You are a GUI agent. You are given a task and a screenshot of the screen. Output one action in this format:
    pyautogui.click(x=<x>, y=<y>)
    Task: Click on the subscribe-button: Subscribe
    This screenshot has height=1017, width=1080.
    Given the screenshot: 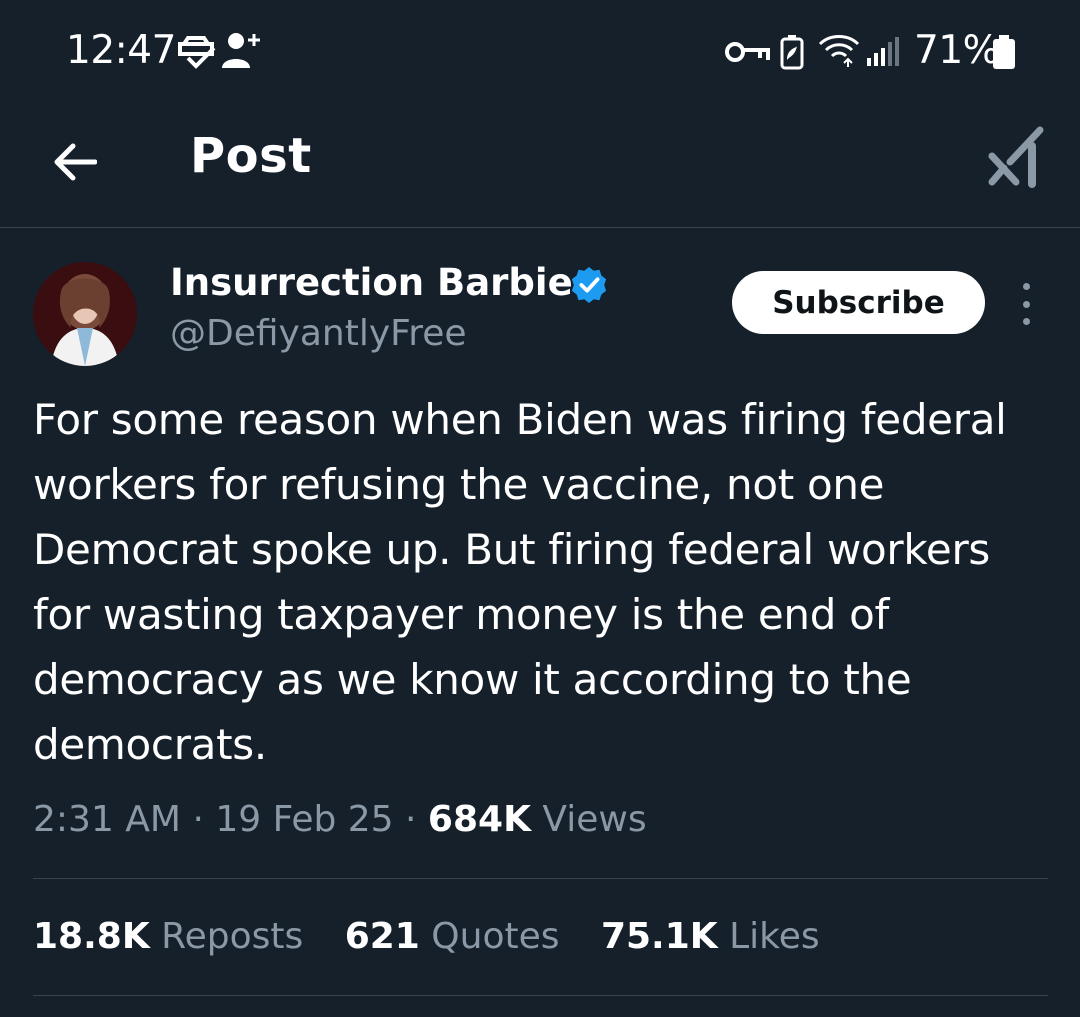 What is the action you would take?
    pyautogui.click(x=858, y=302)
    